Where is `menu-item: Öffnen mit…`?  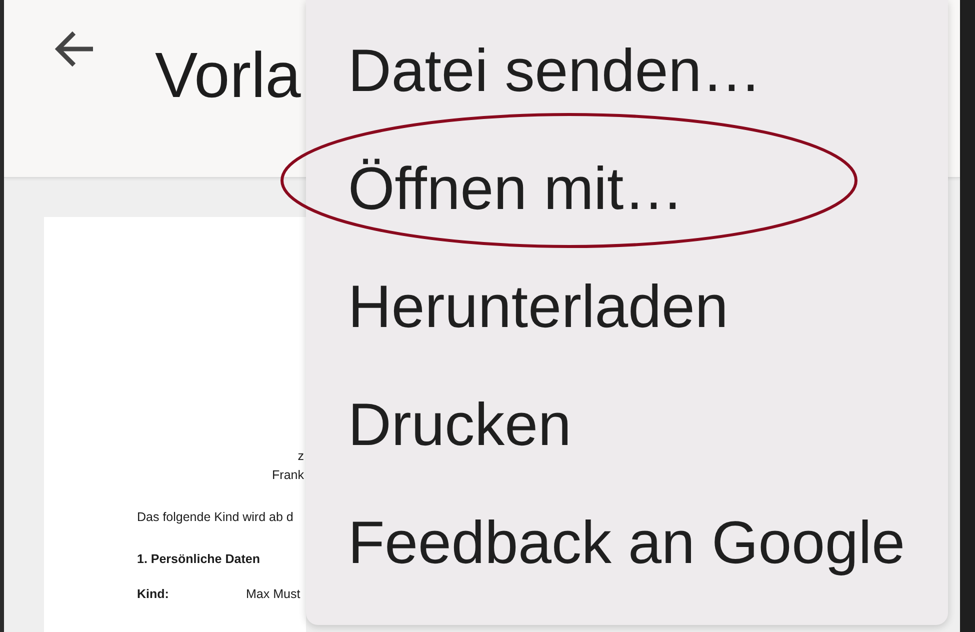
menu-item: Öffnen mit… is located at coordinates (627, 189).